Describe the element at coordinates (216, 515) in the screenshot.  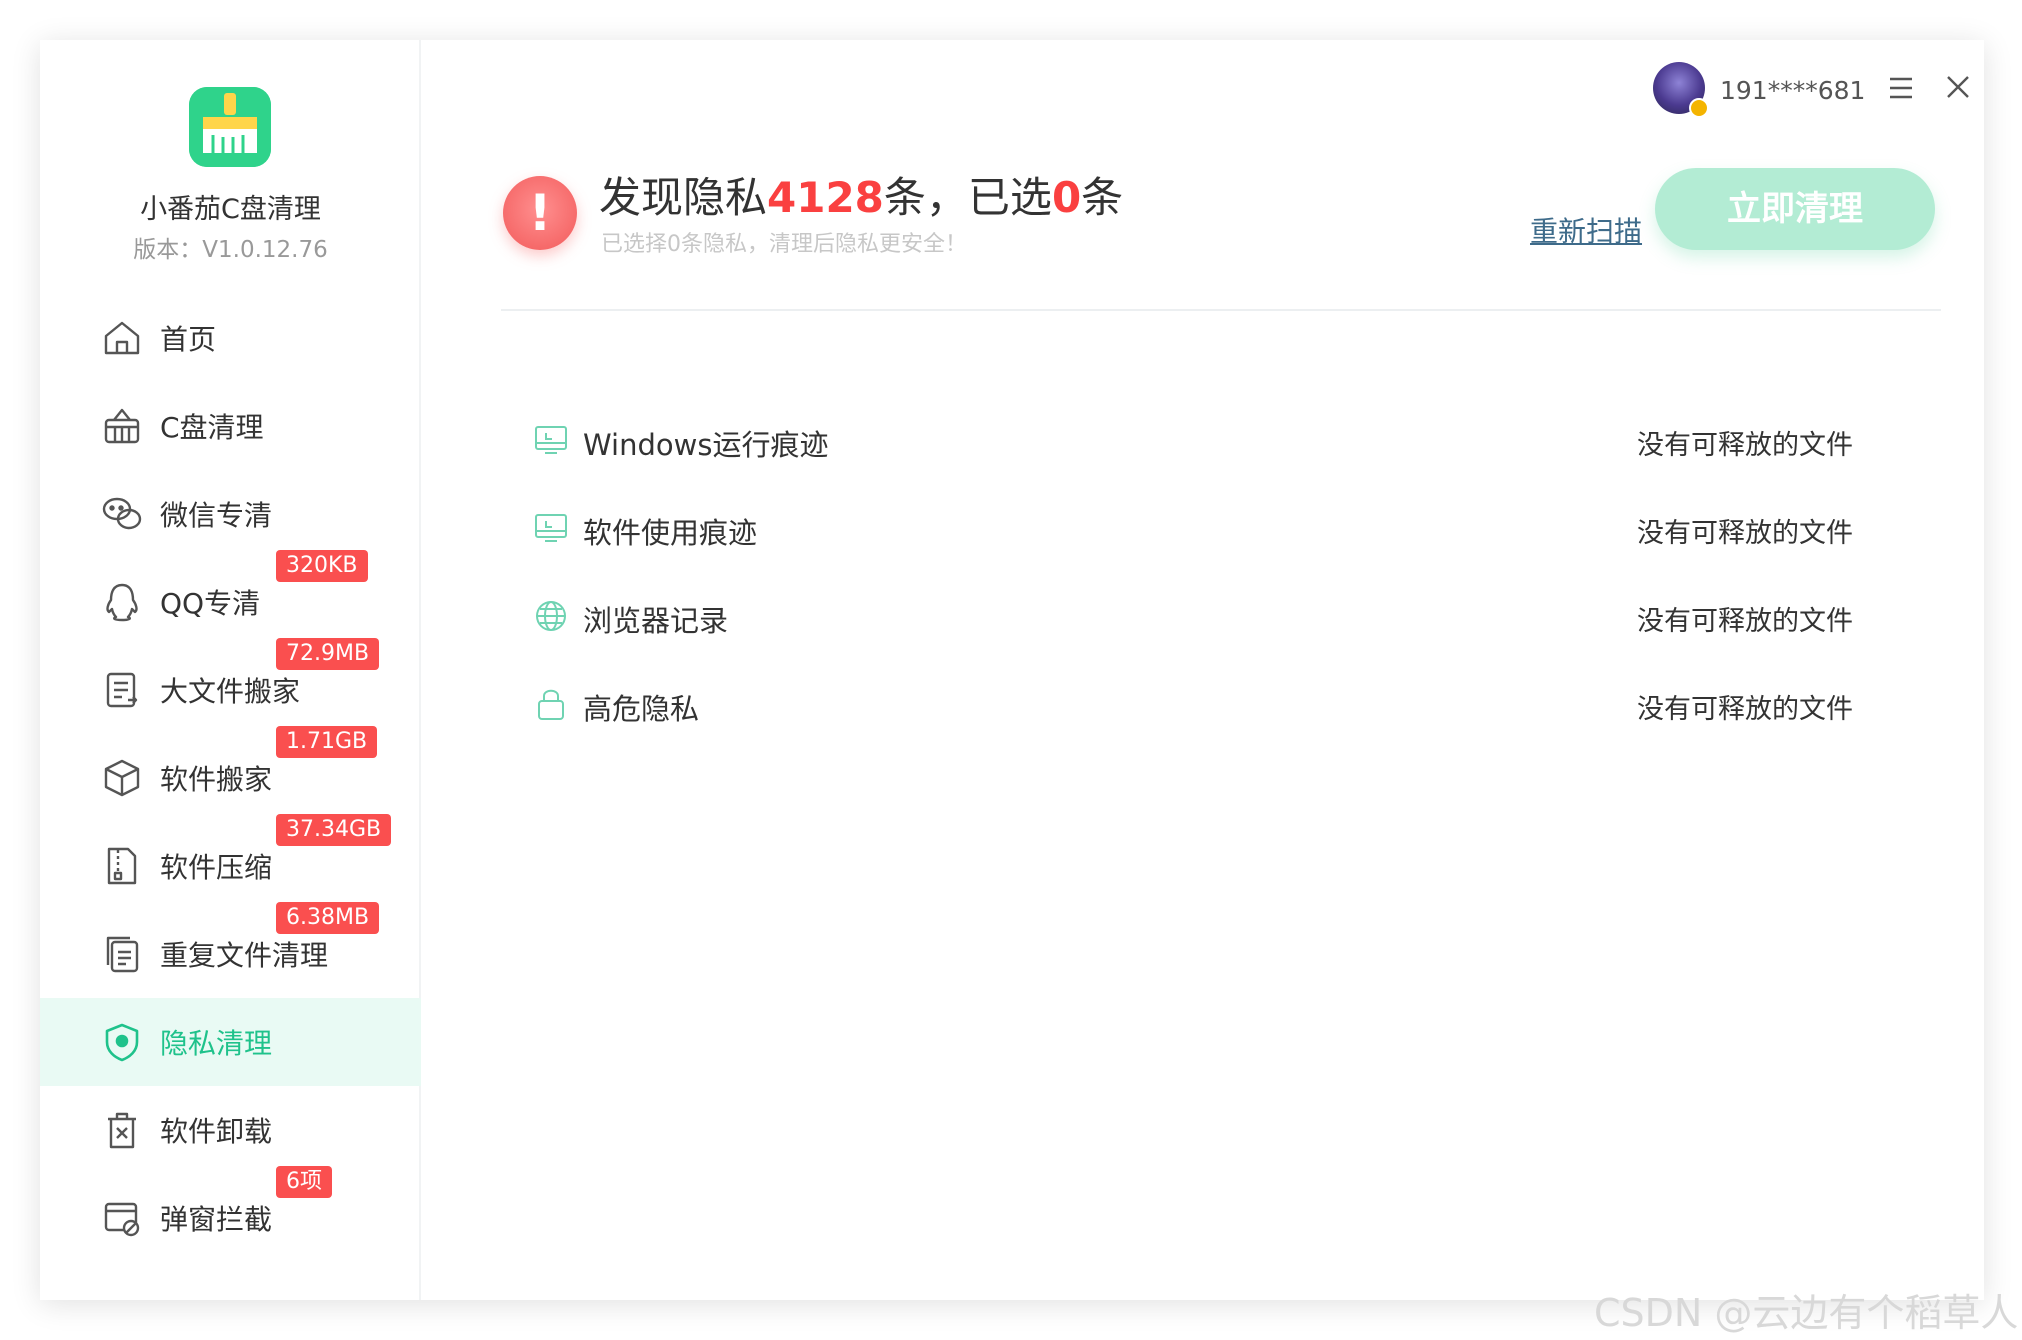
I see `sidebar-item-label: 微信专清` at that location.